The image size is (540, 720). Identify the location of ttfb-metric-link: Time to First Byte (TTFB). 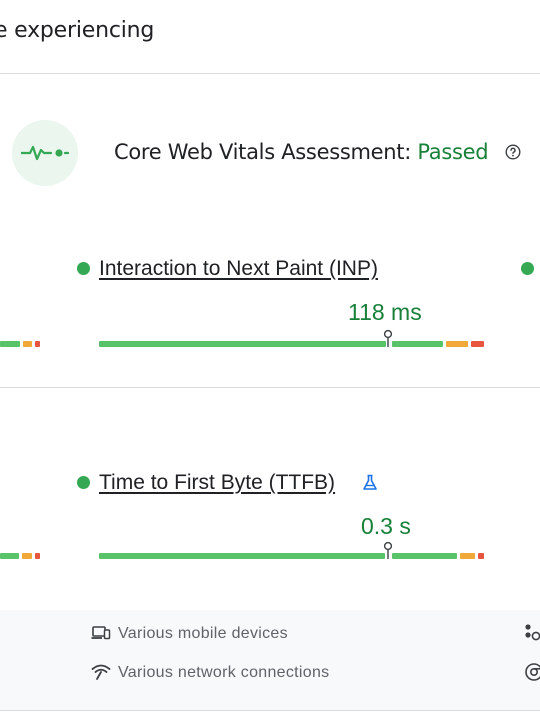
(217, 483).